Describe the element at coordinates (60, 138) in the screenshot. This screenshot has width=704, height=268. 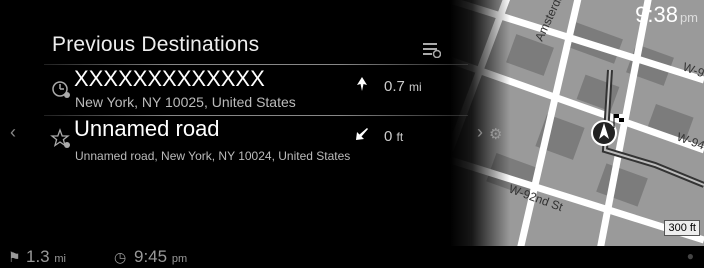
I see `favorite-icon` at that location.